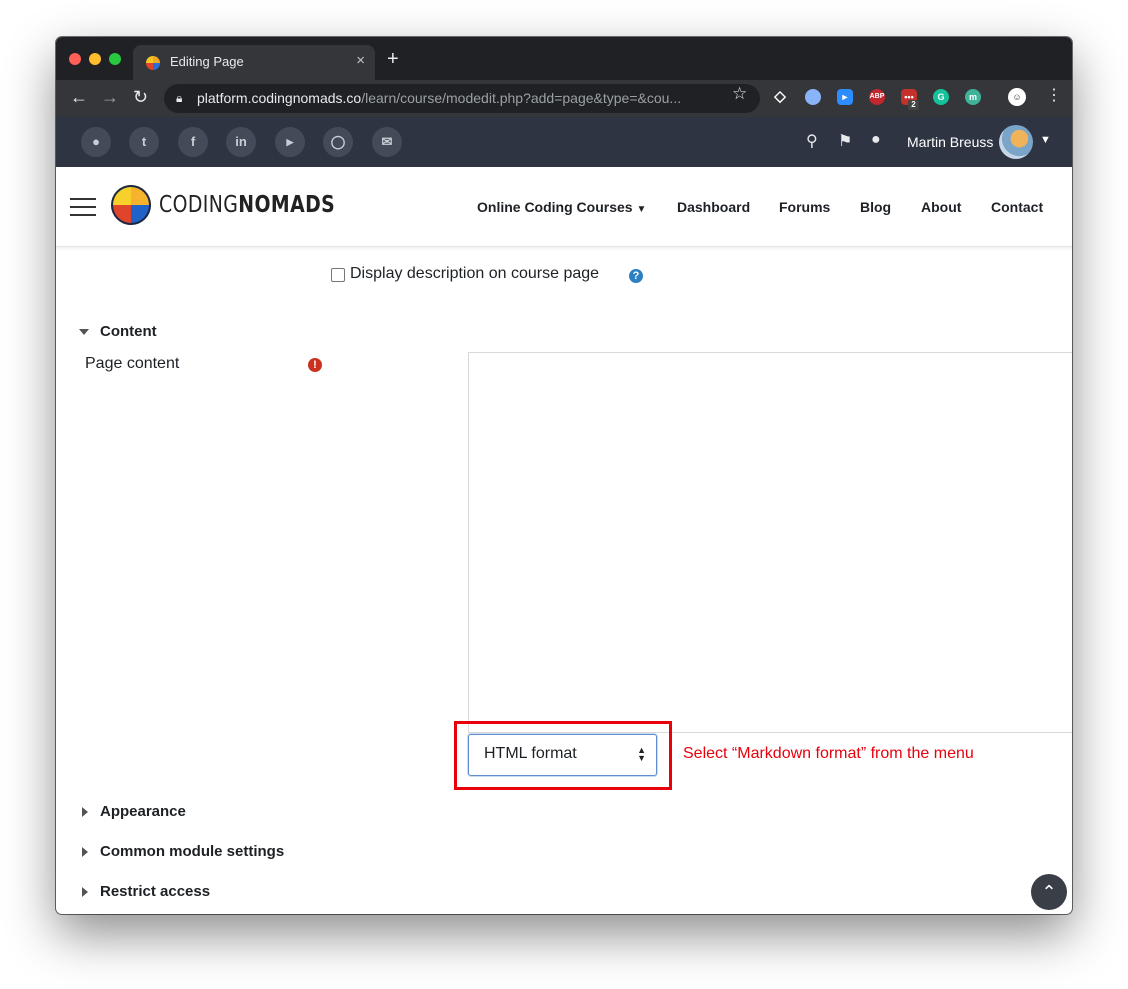 The image size is (1128, 989). Describe the element at coordinates (338, 275) in the screenshot. I see `display-description-checkbox` at that location.